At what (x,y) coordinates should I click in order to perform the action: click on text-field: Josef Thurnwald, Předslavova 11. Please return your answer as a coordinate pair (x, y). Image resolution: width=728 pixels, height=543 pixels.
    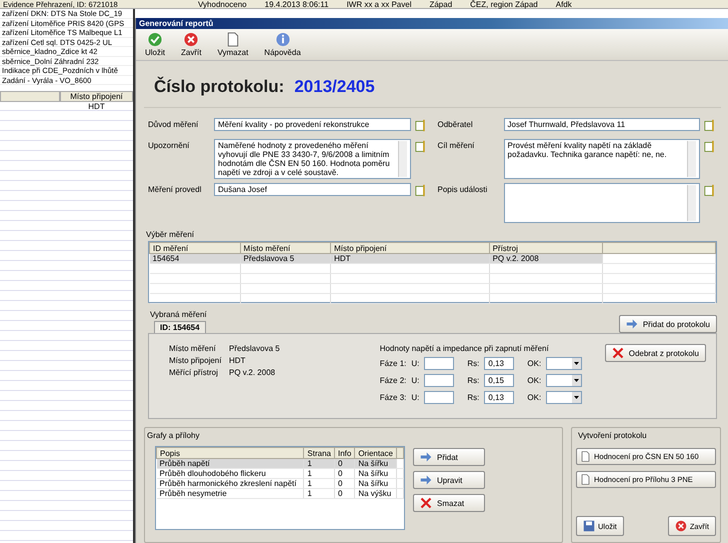
    Looking at the image, I should click on (602, 124).